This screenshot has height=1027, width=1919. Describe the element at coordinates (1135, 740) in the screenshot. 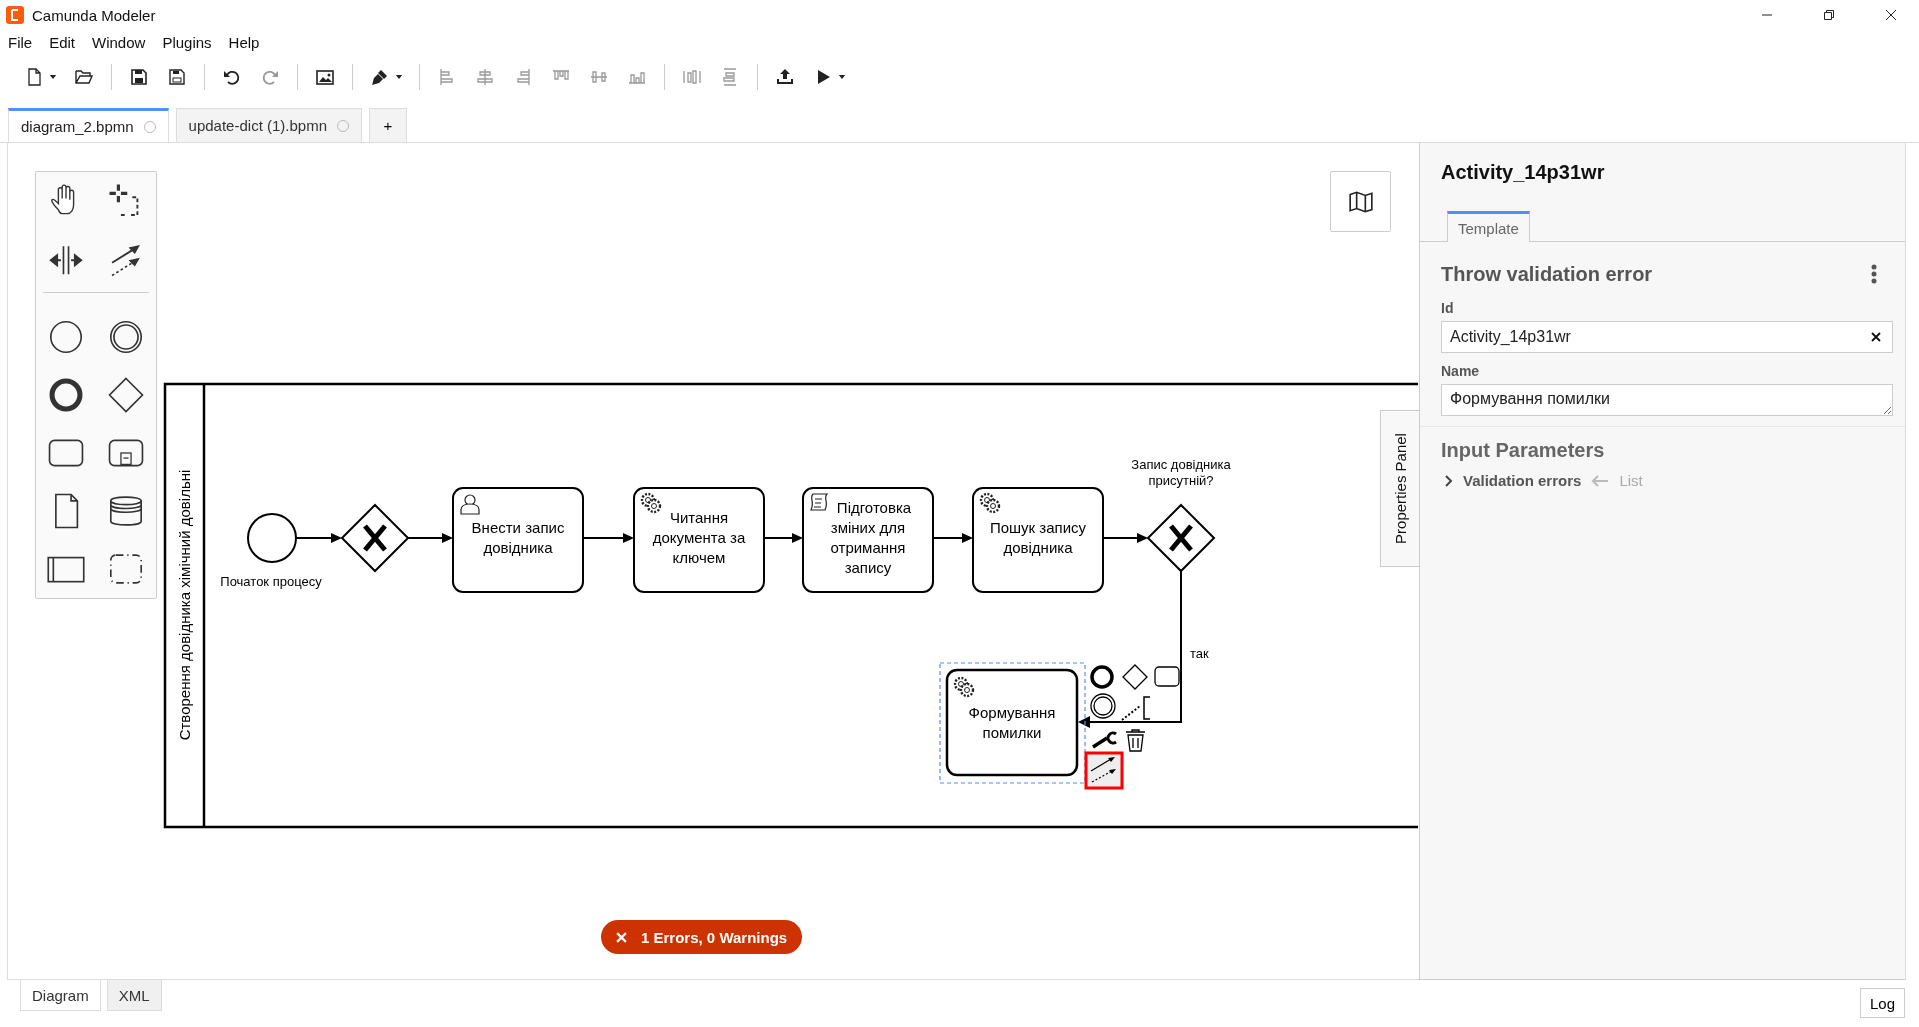

I see `trash-icon` at that location.